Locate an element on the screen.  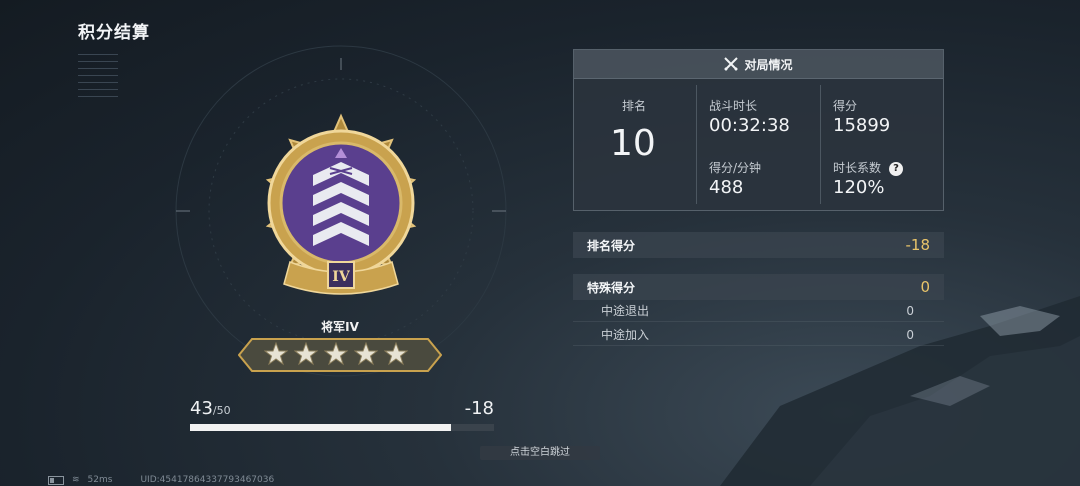
rank-numeral-badge: IV is located at coordinates (341, 277).